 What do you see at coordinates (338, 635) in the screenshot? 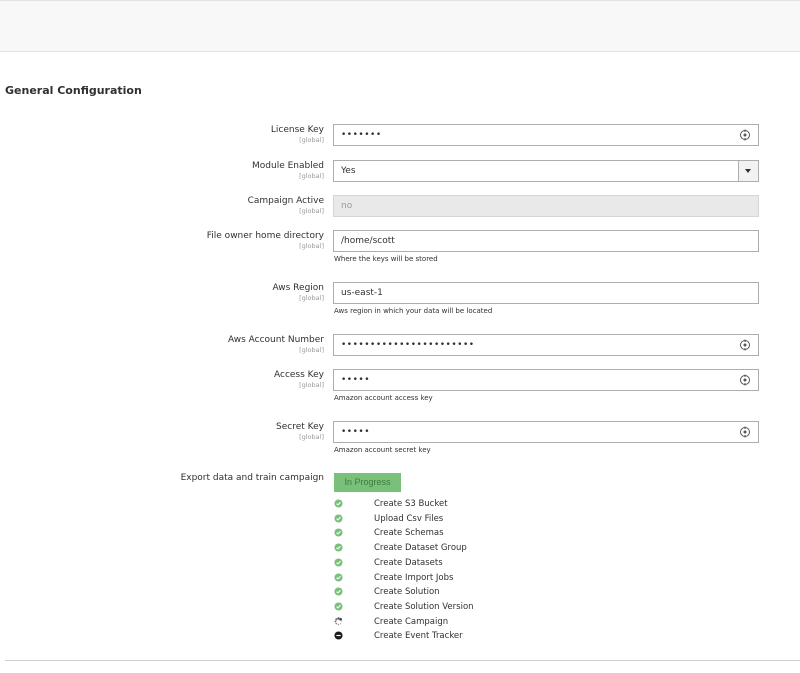
I see `minus-circle-icon` at bounding box center [338, 635].